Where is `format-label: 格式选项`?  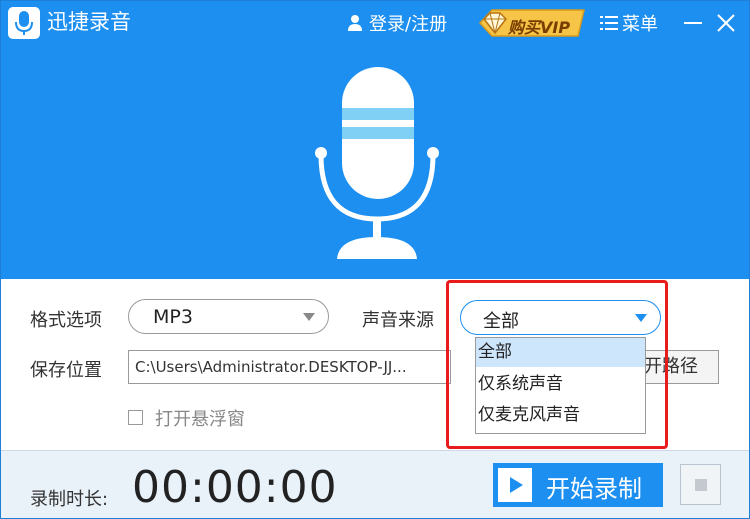 format-label: 格式选项 is located at coordinates (66, 320).